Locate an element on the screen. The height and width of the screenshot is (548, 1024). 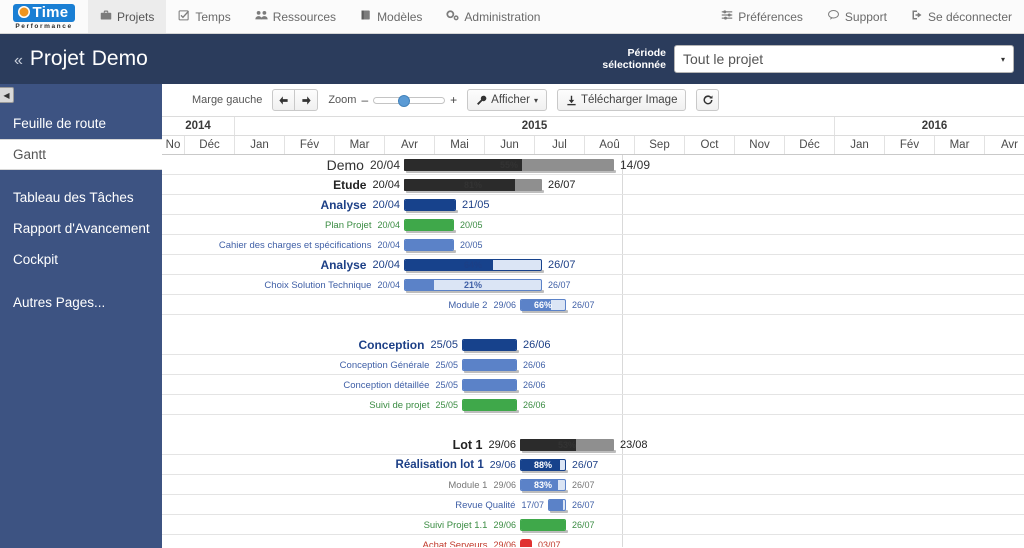
nav-item-ressources: Ressources is located at coordinates (295, 16).